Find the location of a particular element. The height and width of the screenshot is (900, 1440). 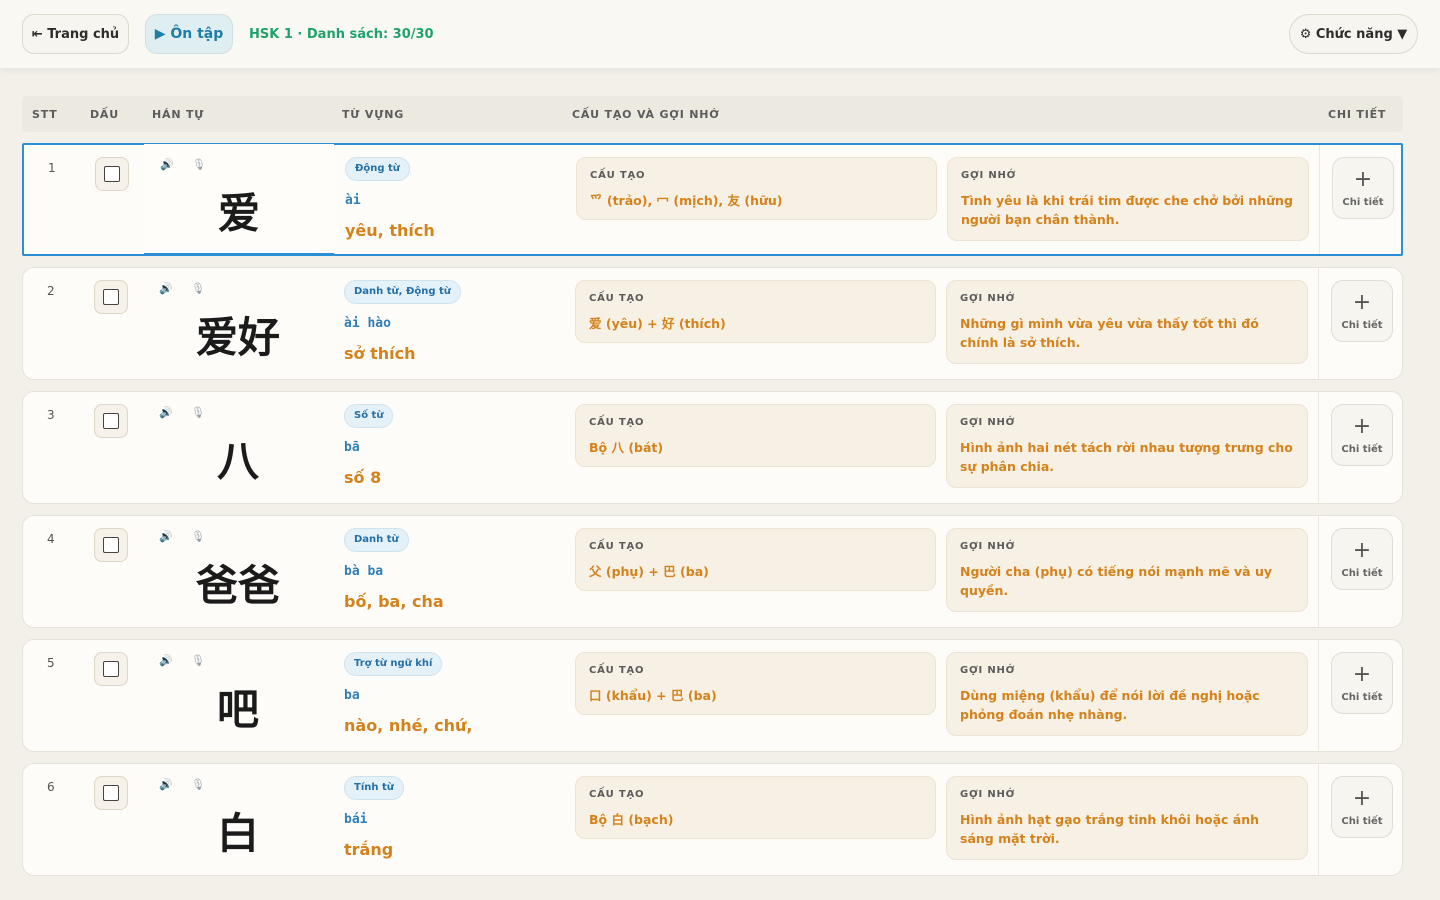

structure-card: CẤU TẠO 爱 (yêu) + 好 (thích) is located at coordinates (755, 311).